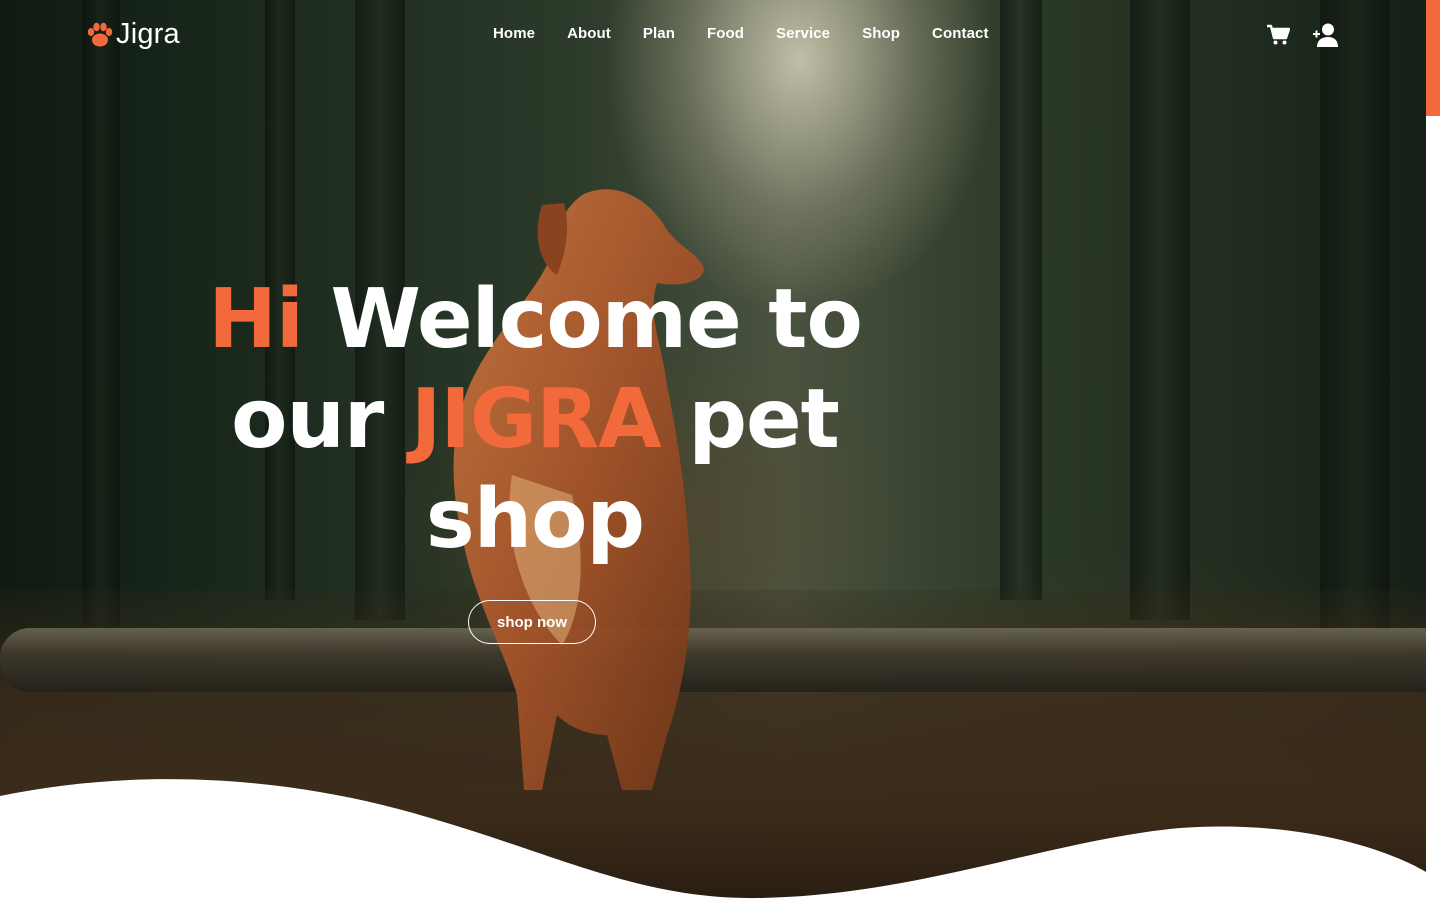 The height and width of the screenshot is (900, 1440). Describe the element at coordinates (1433, 58) in the screenshot. I see `scrollbar-thumb` at that location.